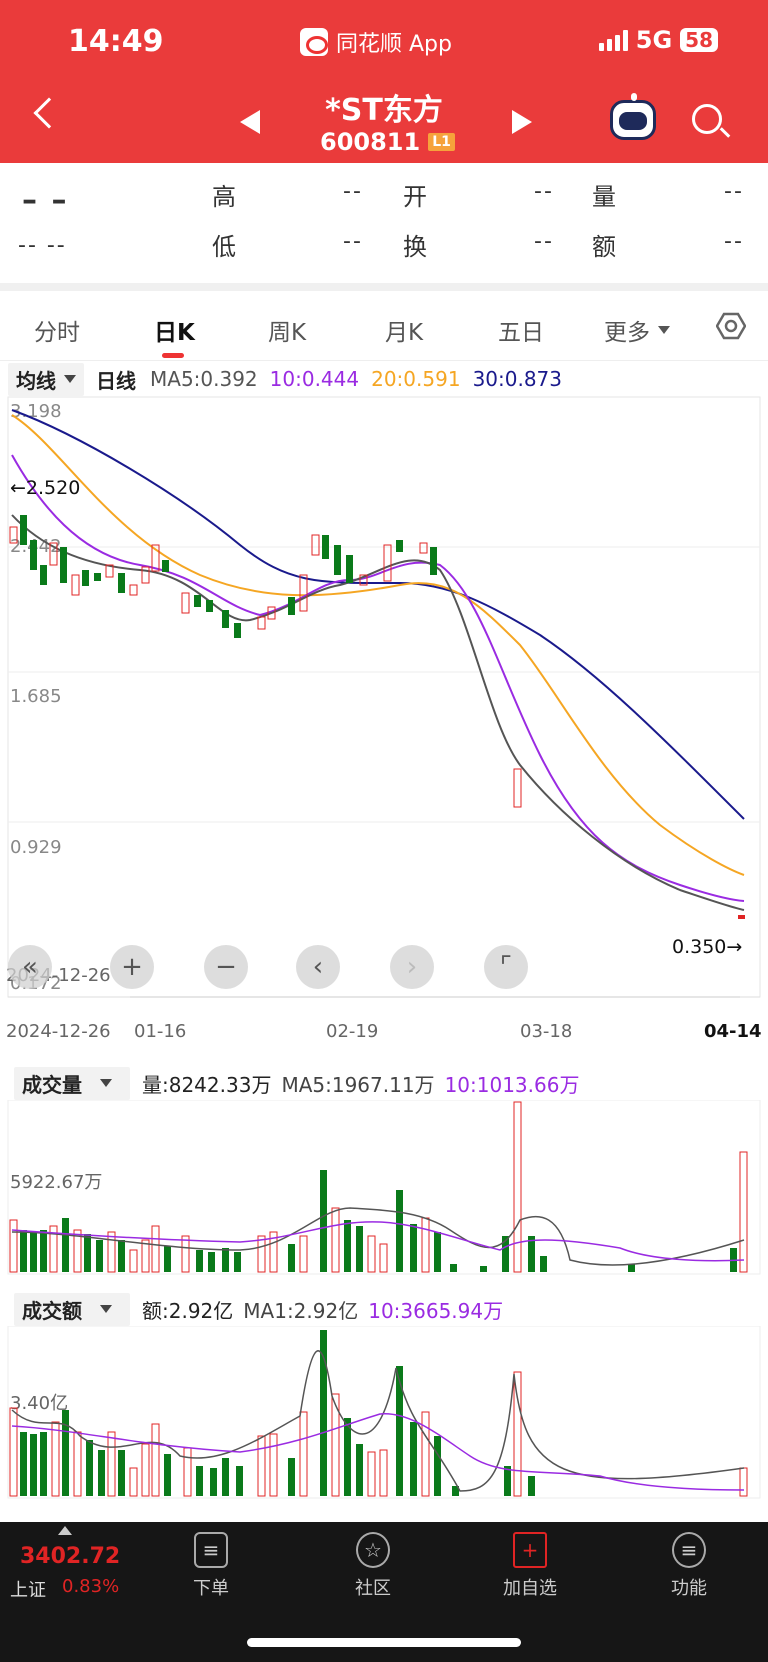  Describe the element at coordinates (707, 947) in the screenshot. I see `min-price-marker: 0.350→` at that location.